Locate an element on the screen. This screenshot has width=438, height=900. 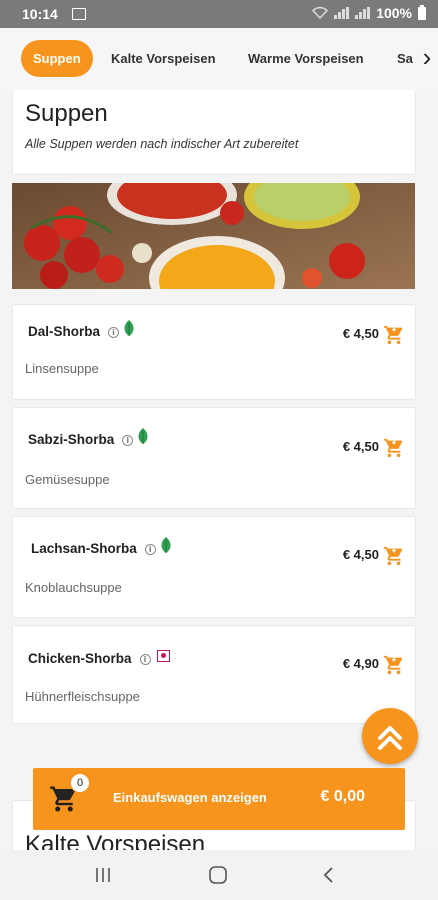
item-name-row: Lachsan-Shorba i is located at coordinates (101, 547).